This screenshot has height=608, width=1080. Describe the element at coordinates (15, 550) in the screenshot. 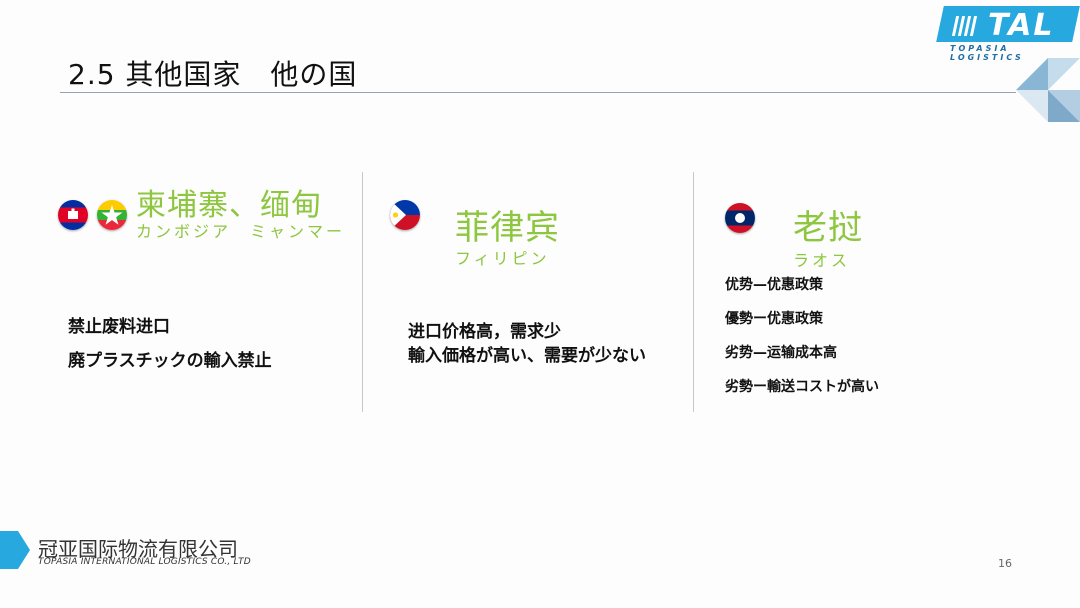

I see `company-logo-icon` at that location.